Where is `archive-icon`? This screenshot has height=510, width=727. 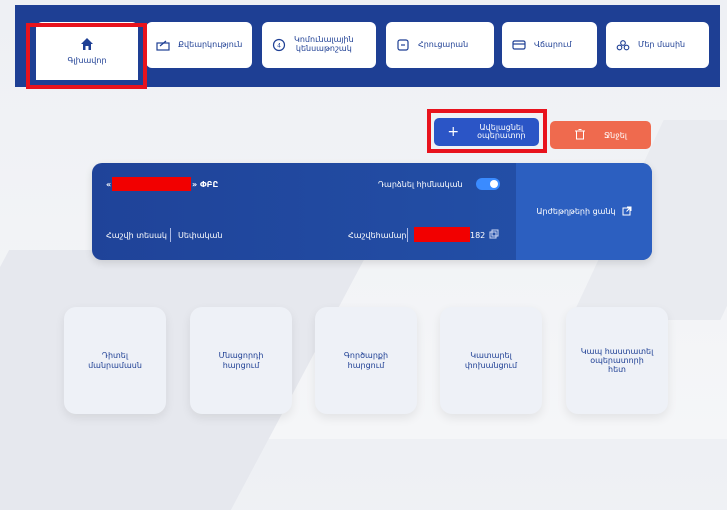
archive-icon is located at coordinates (403, 45).